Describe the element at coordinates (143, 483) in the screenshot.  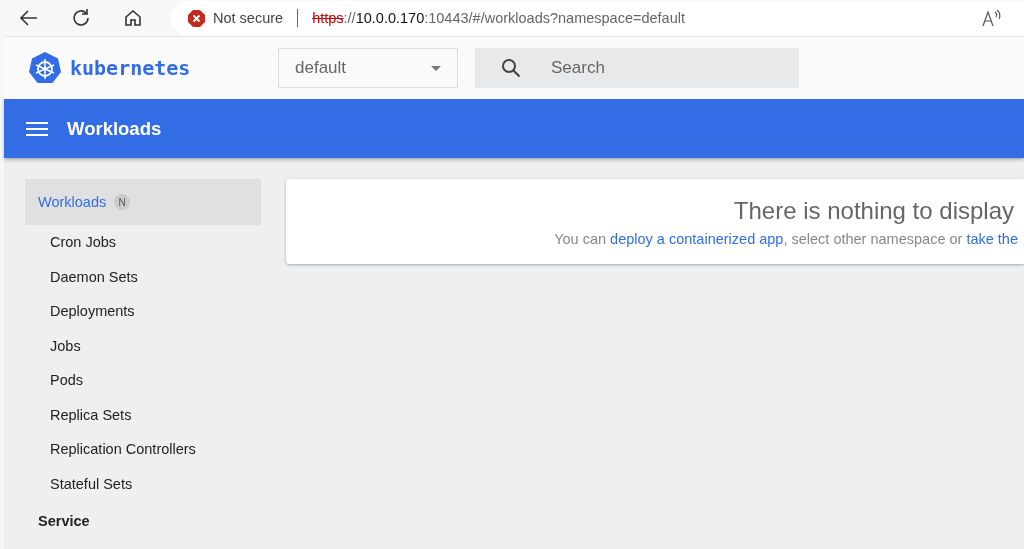
I see `sidebar-item: Stateful Sets` at that location.